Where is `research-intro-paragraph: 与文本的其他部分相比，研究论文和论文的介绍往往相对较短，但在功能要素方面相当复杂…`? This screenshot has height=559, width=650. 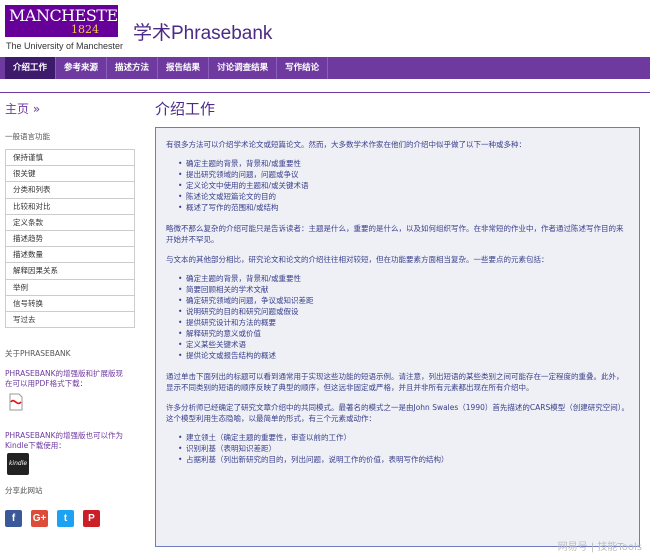 research-intro-paragraph: 与文本的其他部分相比，研究论文和论文的介绍往往相对较短，但在功能要素方面相当复杂… is located at coordinates (357, 259).